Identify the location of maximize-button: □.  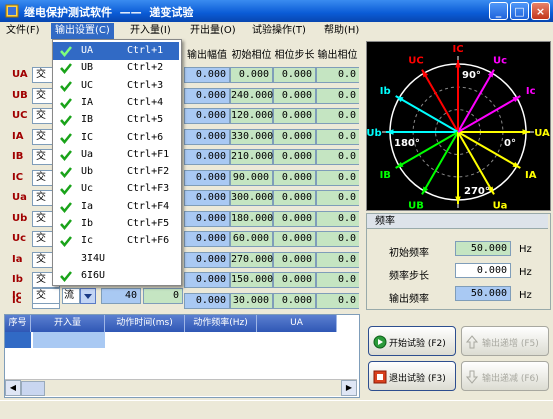
(519, 11).